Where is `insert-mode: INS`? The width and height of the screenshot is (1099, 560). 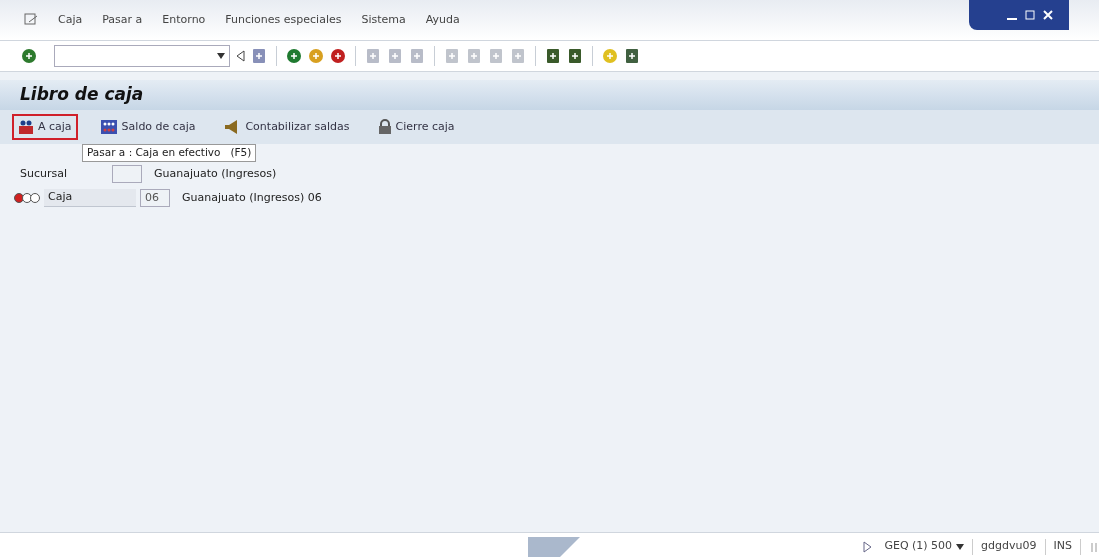
insert-mode: INS is located at coordinates (1062, 546).